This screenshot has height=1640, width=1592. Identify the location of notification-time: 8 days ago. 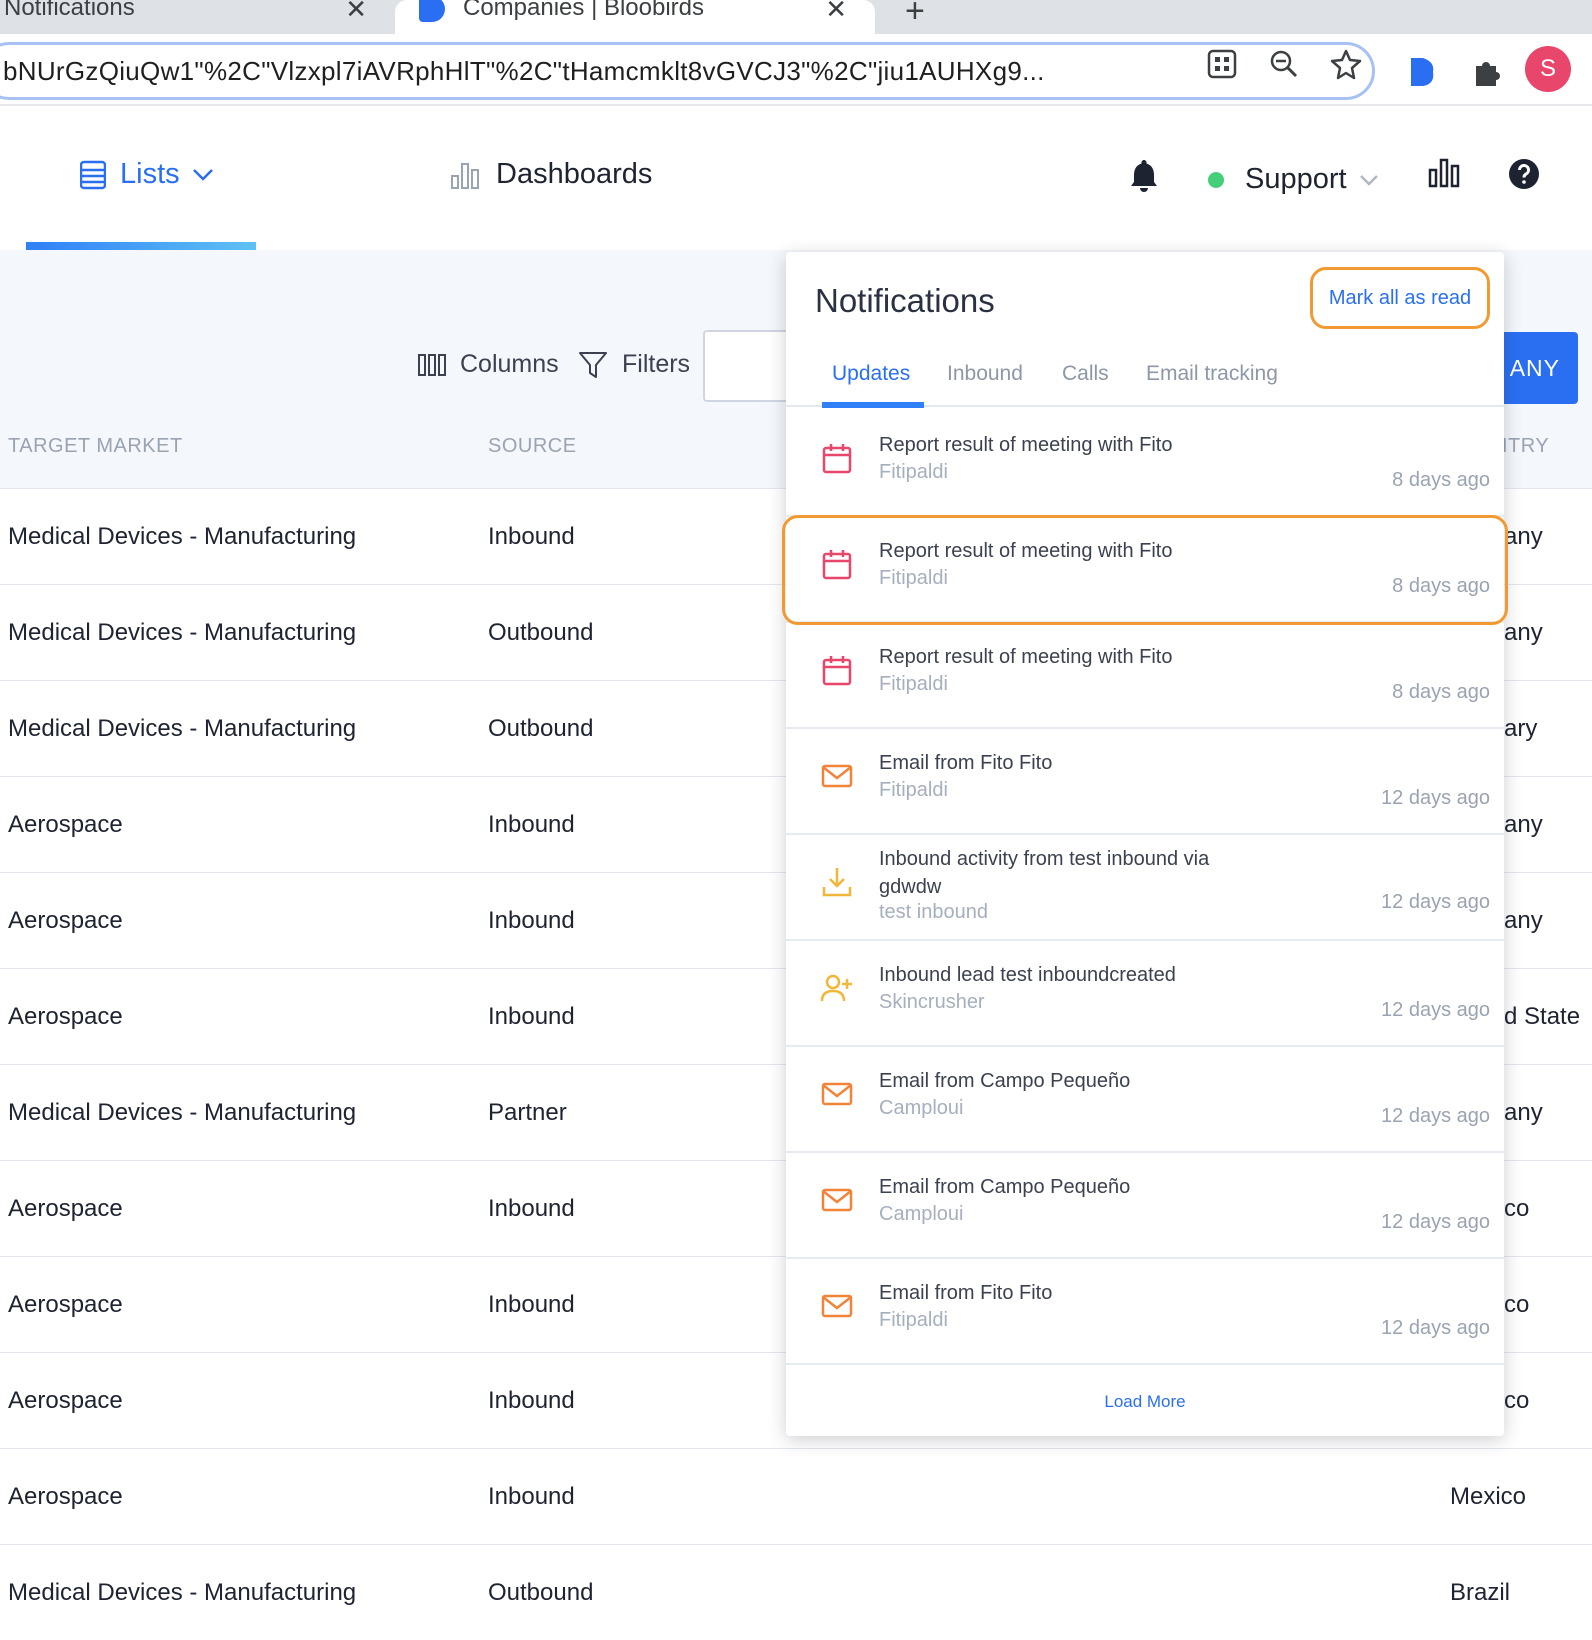
(1441, 692).